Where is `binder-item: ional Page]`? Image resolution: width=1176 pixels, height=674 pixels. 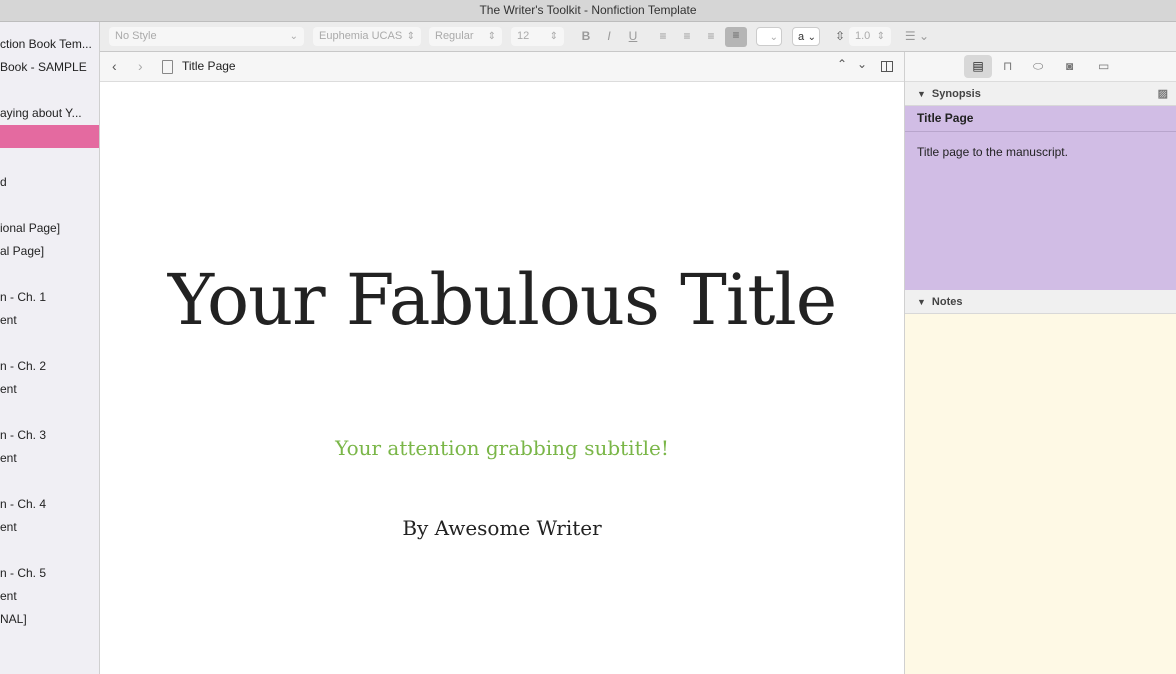
binder-item: ional Page] is located at coordinates (49, 228).